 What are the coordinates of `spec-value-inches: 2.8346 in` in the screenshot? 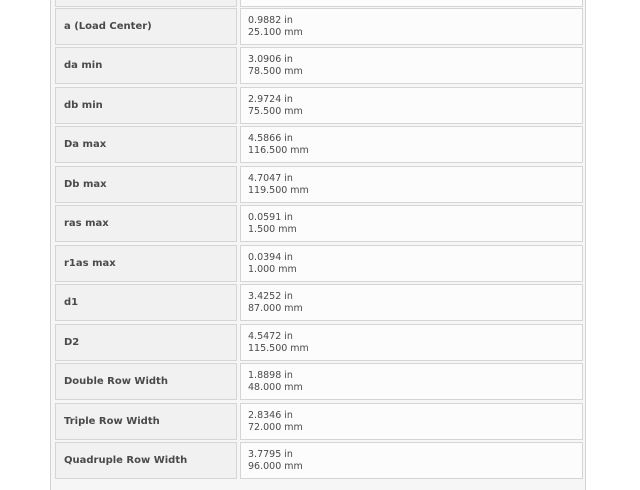 It's located at (270, 415).